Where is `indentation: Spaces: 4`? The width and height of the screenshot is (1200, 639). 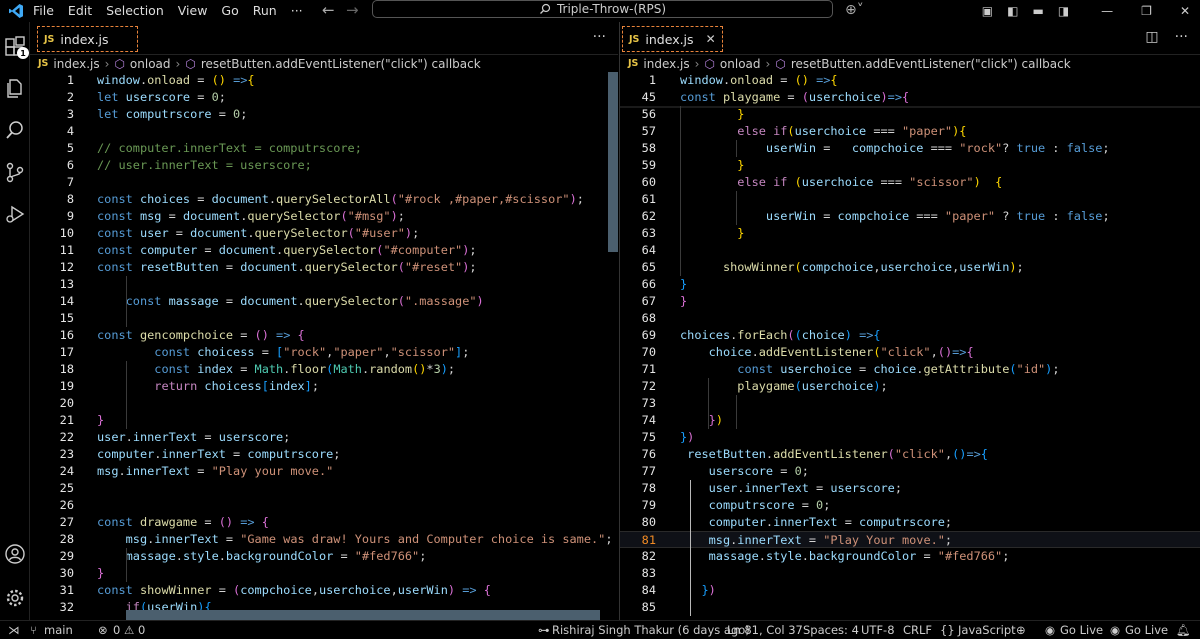 indentation: Spaces: 4 is located at coordinates (831, 630).